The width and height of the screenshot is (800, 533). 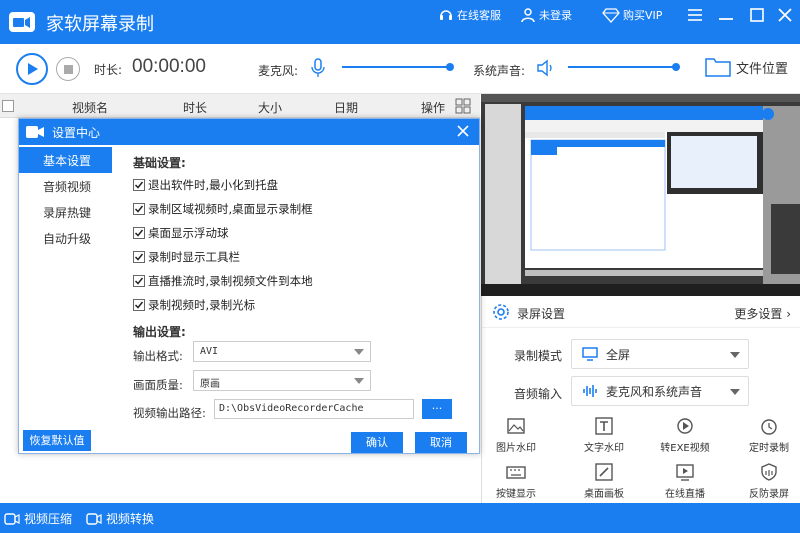 What do you see at coordinates (38, 518) in the screenshot?
I see `video-compress-button: 视频压缩` at bounding box center [38, 518].